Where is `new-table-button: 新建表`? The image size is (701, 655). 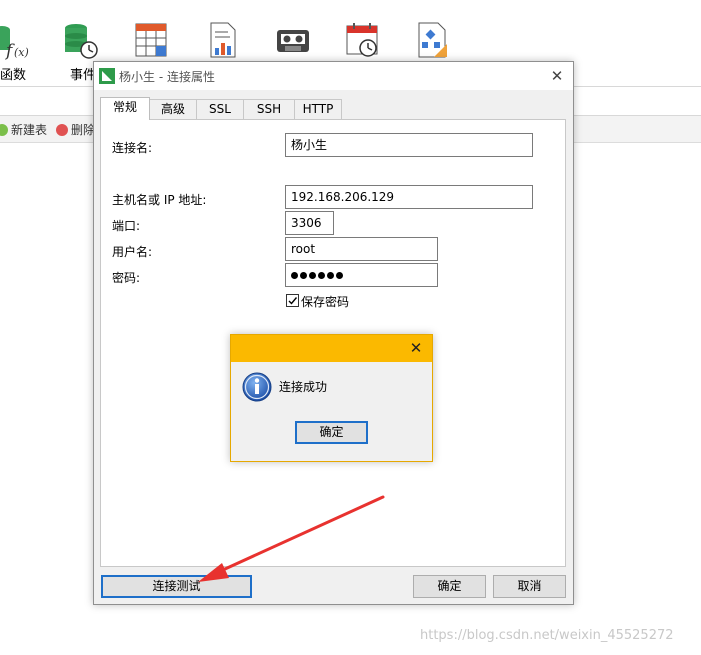 new-table-button: 新建表 is located at coordinates (23, 129).